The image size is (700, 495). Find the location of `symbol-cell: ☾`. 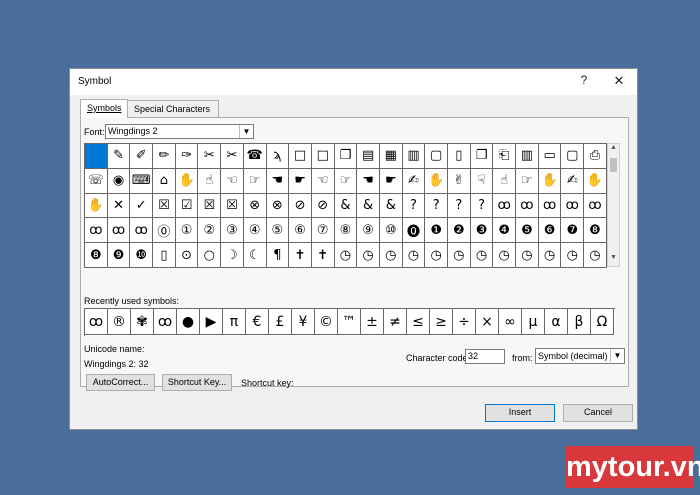

symbol-cell: ☾ is located at coordinates (255, 255).